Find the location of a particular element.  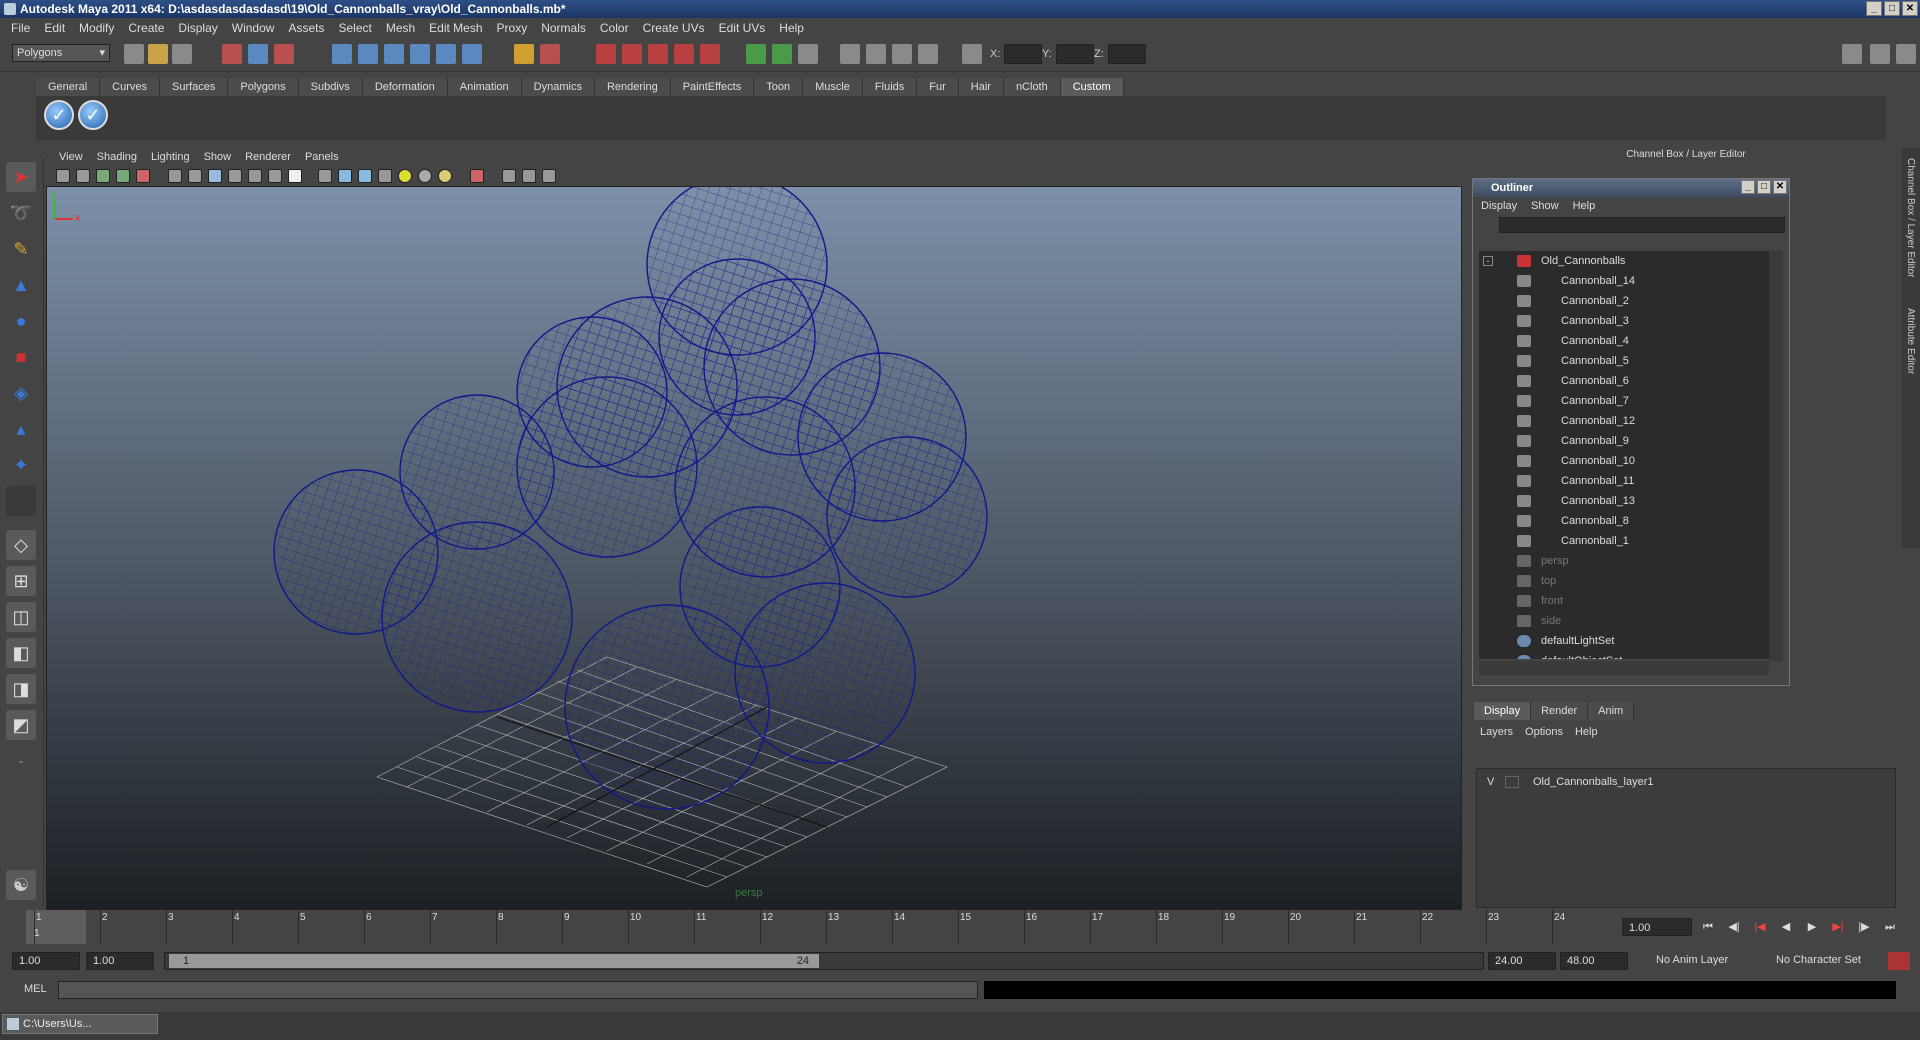

lock-icon is located at coordinates (524, 54).